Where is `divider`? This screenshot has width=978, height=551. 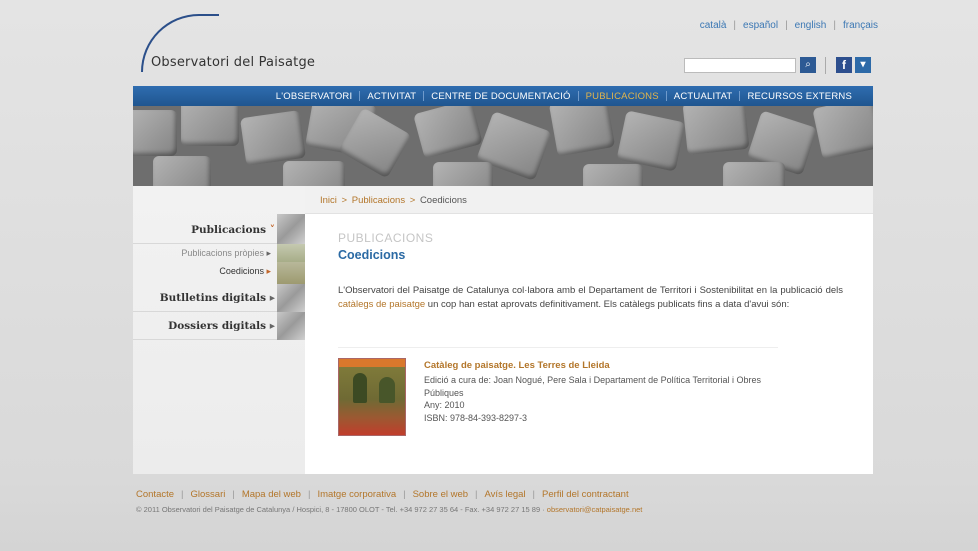
divider is located at coordinates (558, 347).